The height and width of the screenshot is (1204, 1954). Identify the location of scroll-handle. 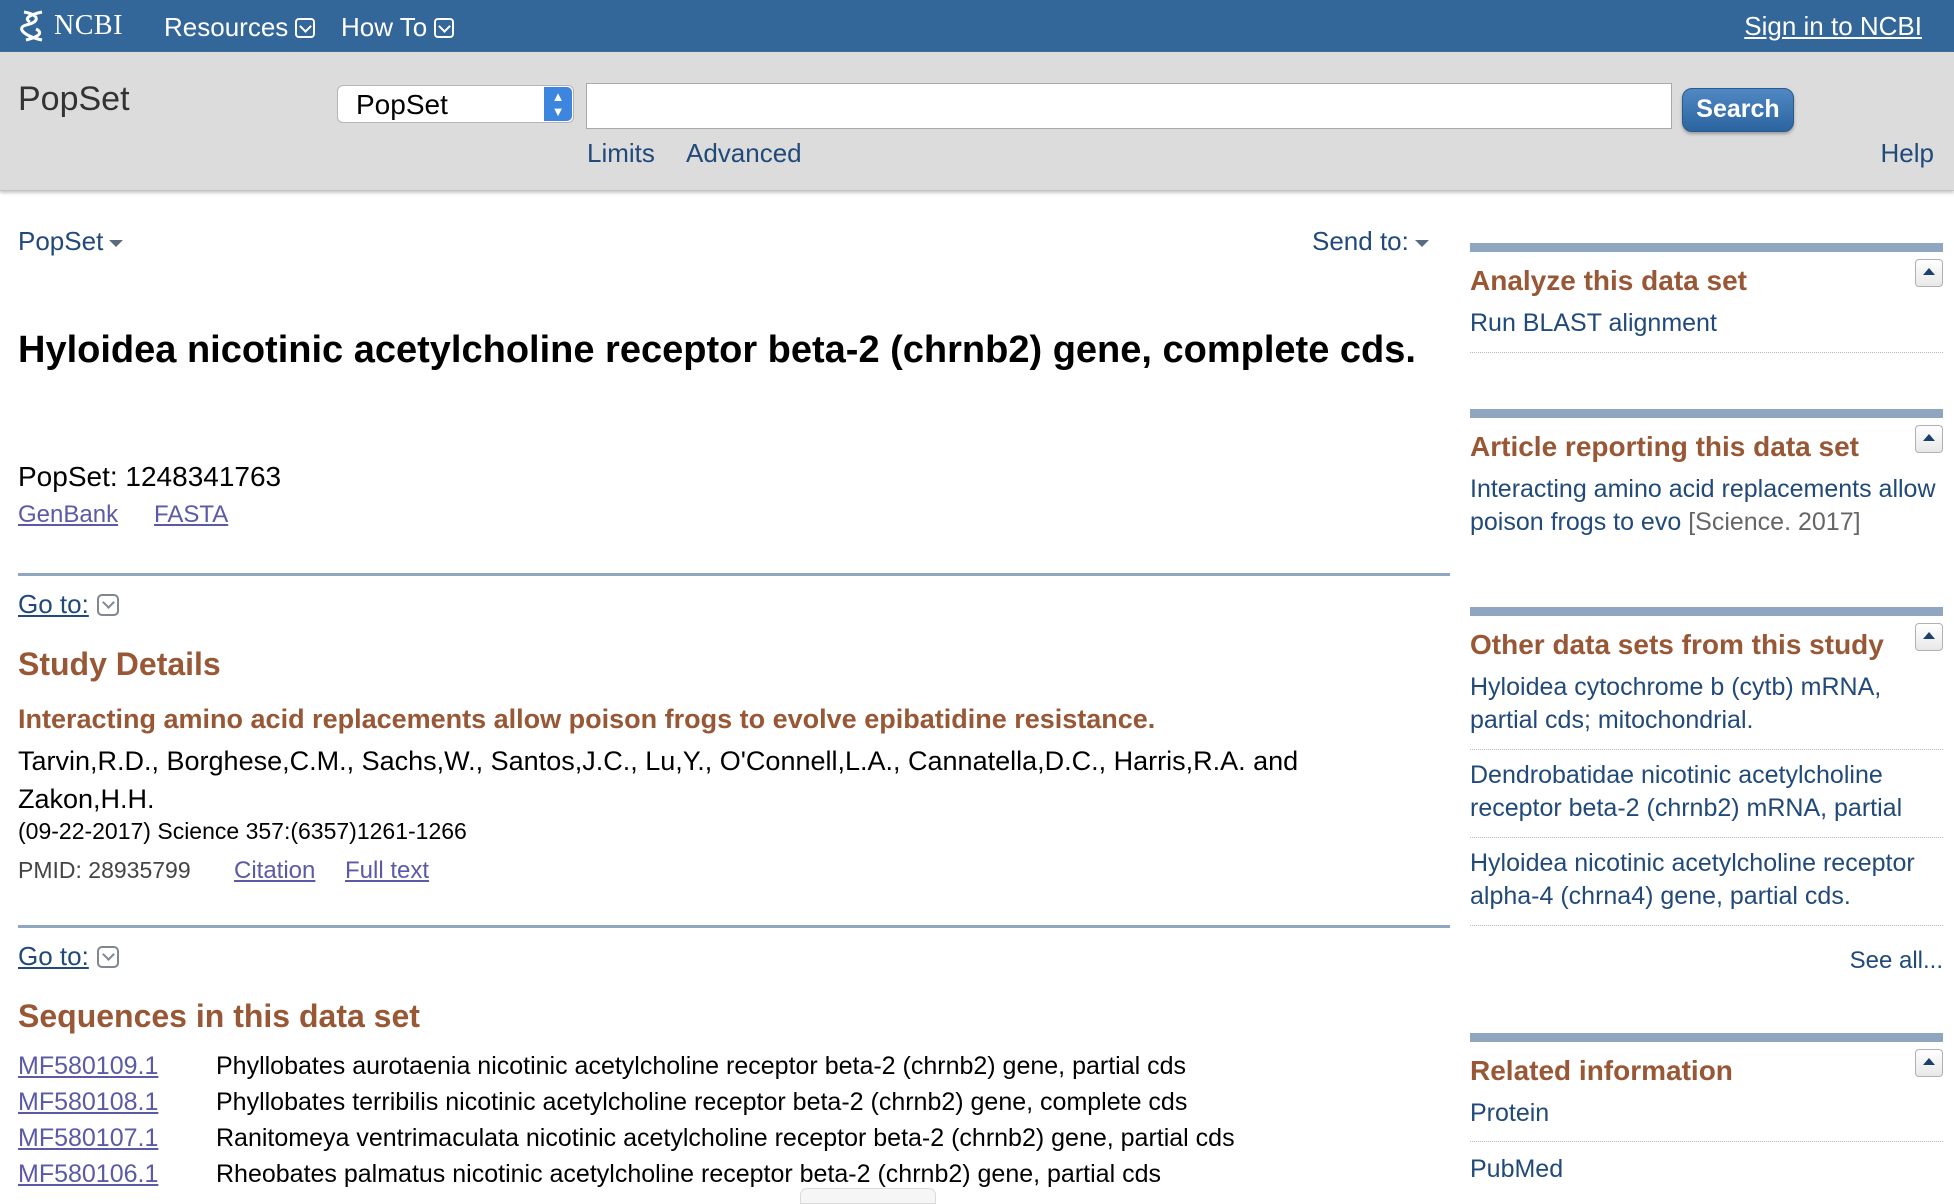
(868, 1196).